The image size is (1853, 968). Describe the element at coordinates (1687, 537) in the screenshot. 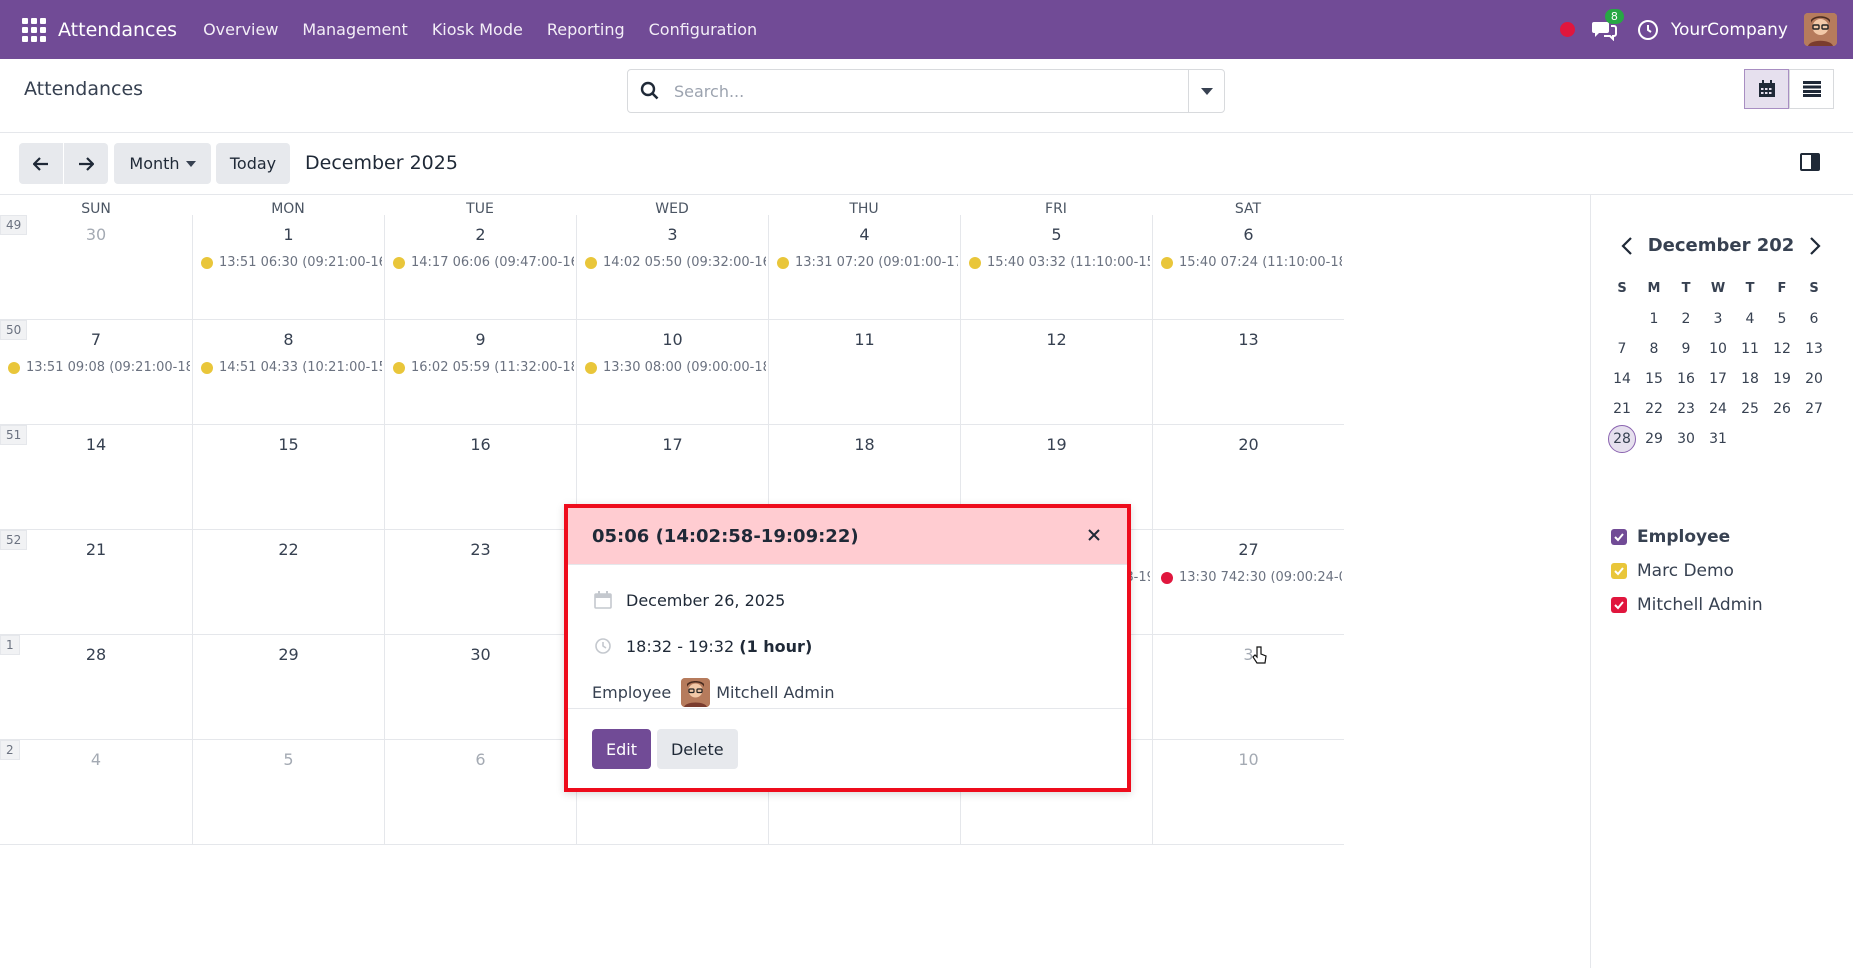

I see `filter-group-employee: Employee` at that location.